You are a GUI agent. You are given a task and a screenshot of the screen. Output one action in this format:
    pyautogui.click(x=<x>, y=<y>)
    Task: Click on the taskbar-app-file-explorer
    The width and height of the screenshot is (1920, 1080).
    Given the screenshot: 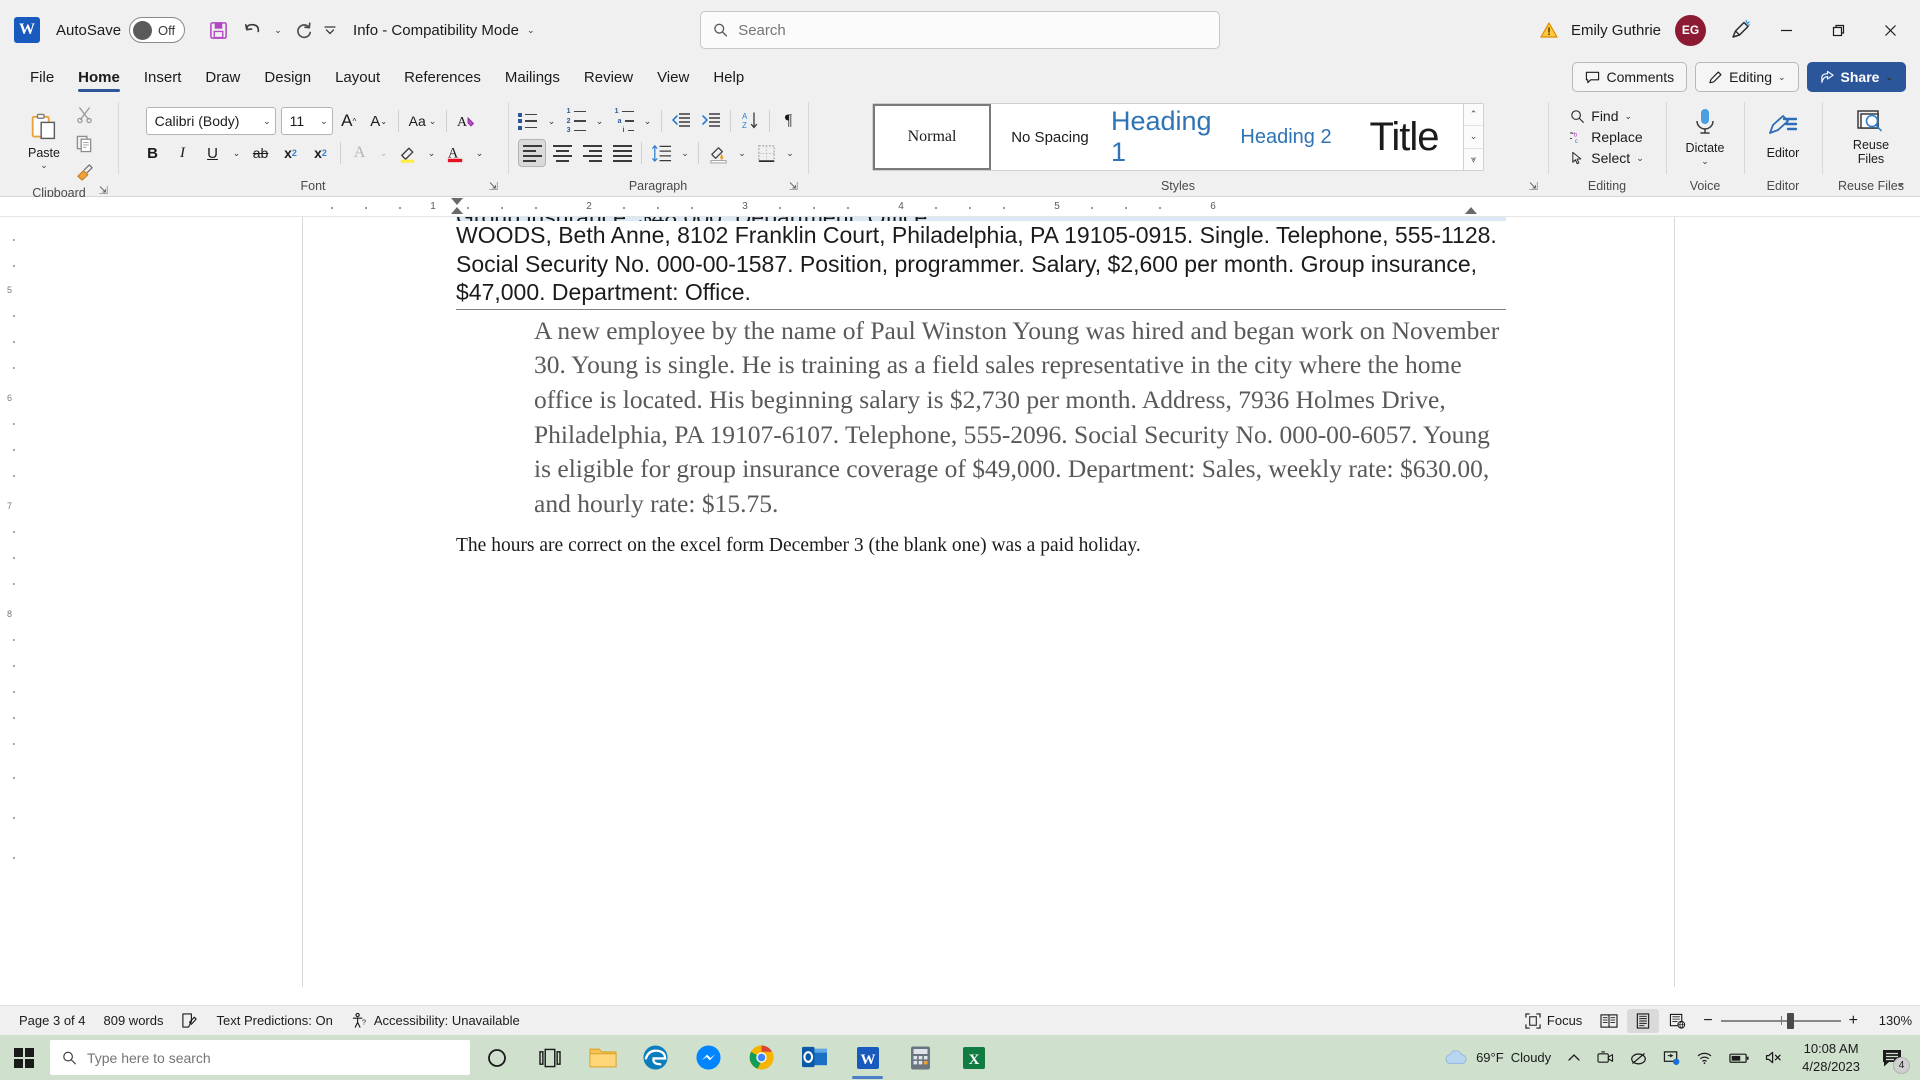 What is the action you would take?
    pyautogui.click(x=602, y=1057)
    